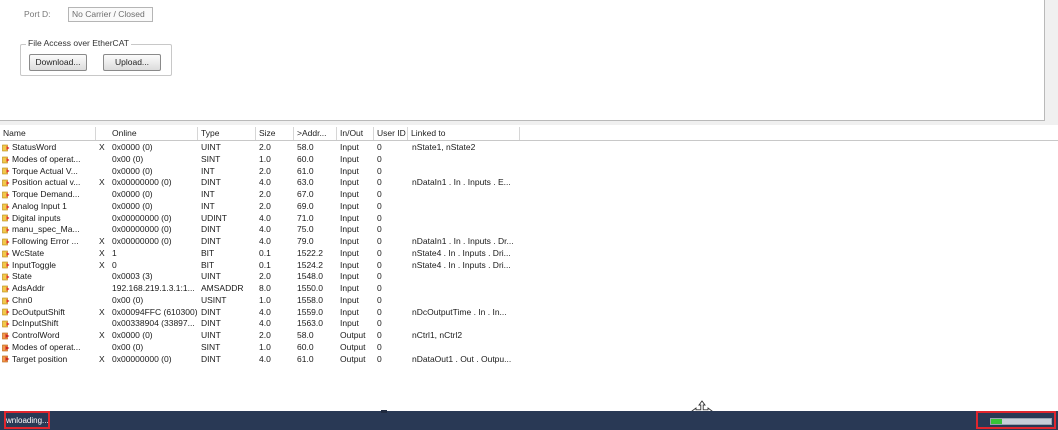 The height and width of the screenshot is (430, 1058). Describe the element at coordinates (265, 288) in the screenshot. I see `variable-size: 8.0` at that location.